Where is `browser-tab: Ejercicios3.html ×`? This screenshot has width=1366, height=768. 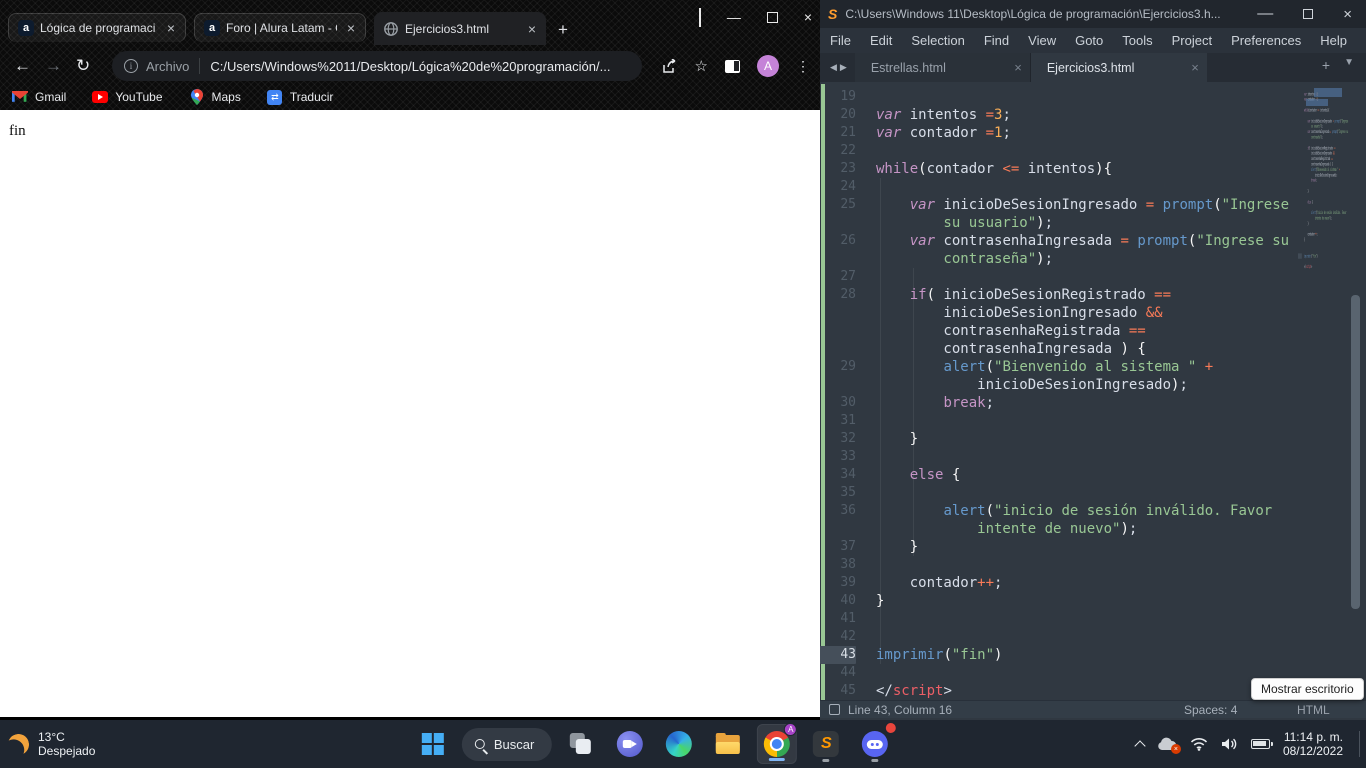 browser-tab: Ejercicios3.html × is located at coordinates (460, 28).